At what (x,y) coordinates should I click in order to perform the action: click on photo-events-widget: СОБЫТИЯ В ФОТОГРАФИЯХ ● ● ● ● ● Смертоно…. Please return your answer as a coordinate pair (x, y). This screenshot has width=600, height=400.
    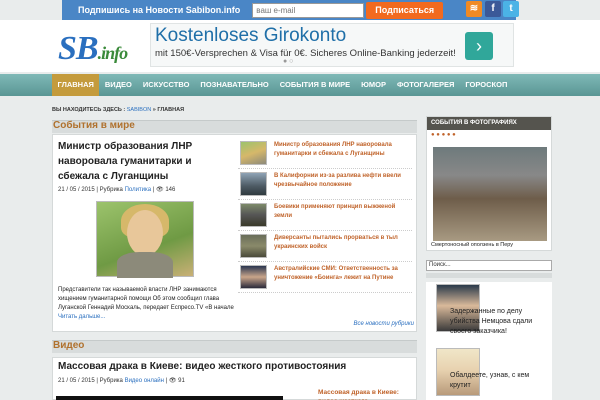
    Looking at the image, I should click on (489, 183).